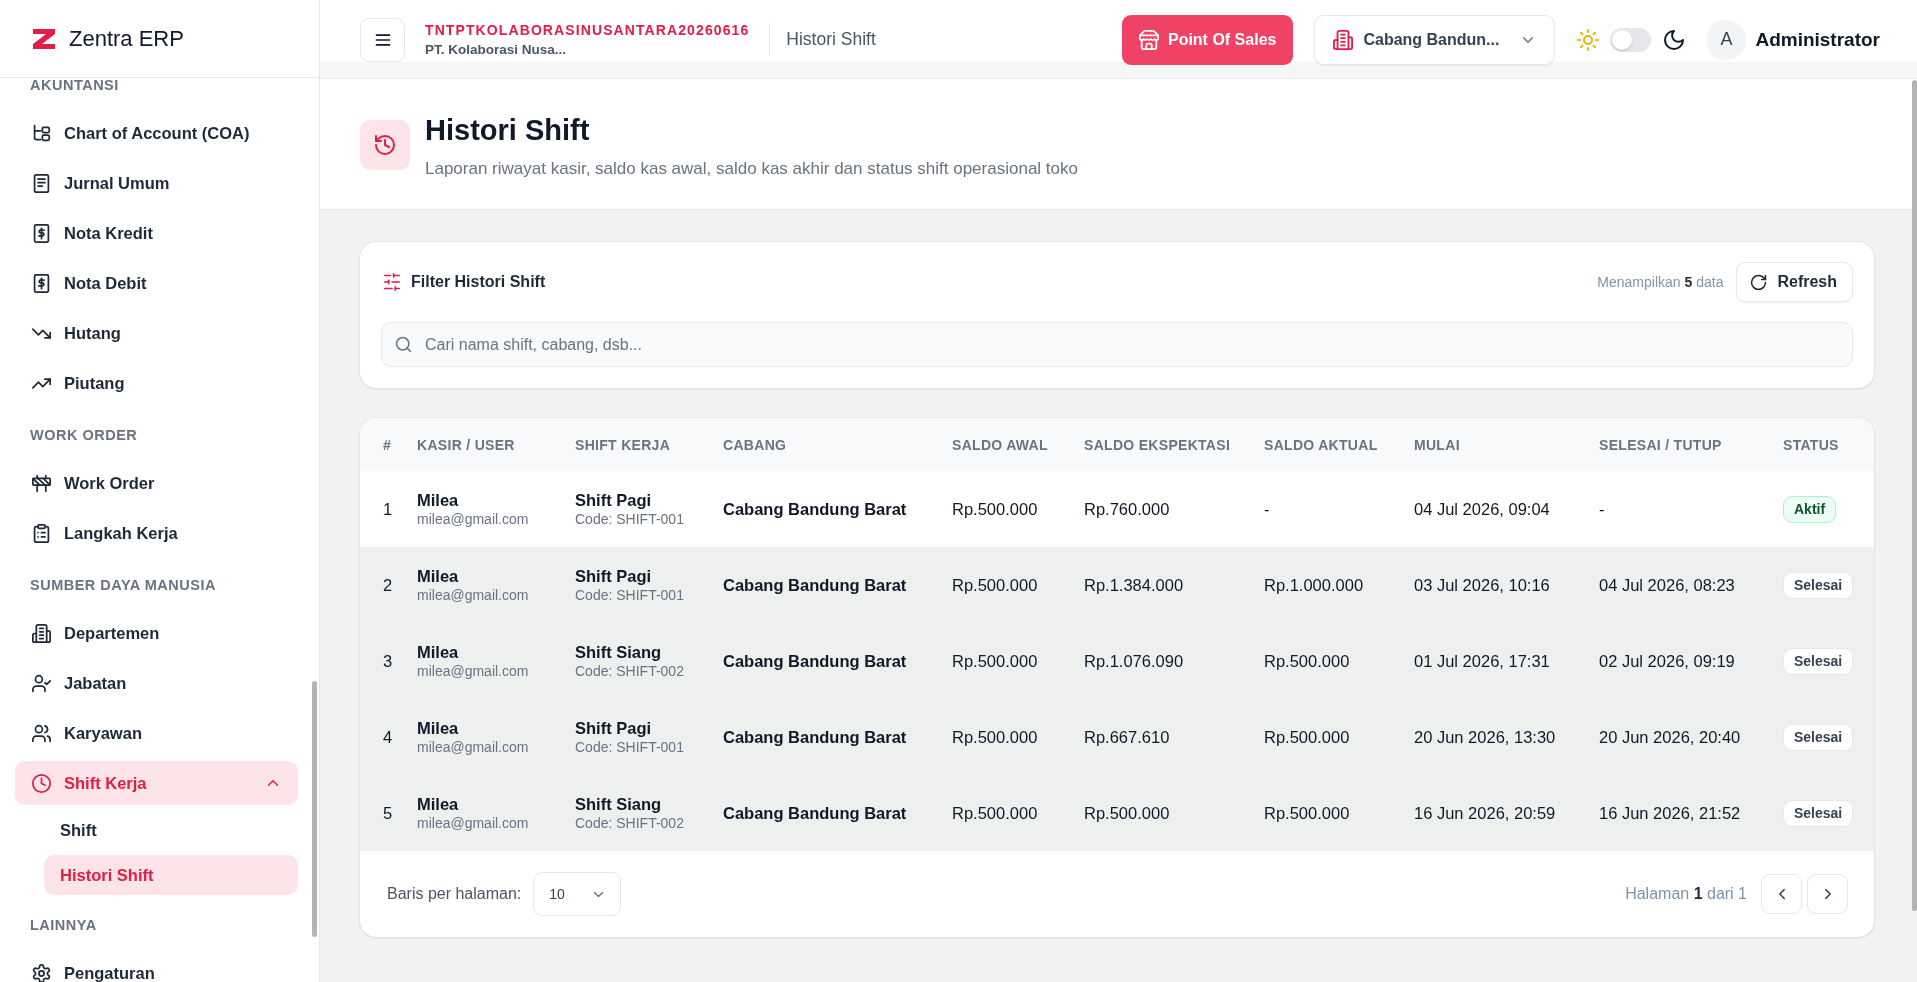  Describe the element at coordinates (84, 435) in the screenshot. I see `section-label: WORK ORDER` at that location.